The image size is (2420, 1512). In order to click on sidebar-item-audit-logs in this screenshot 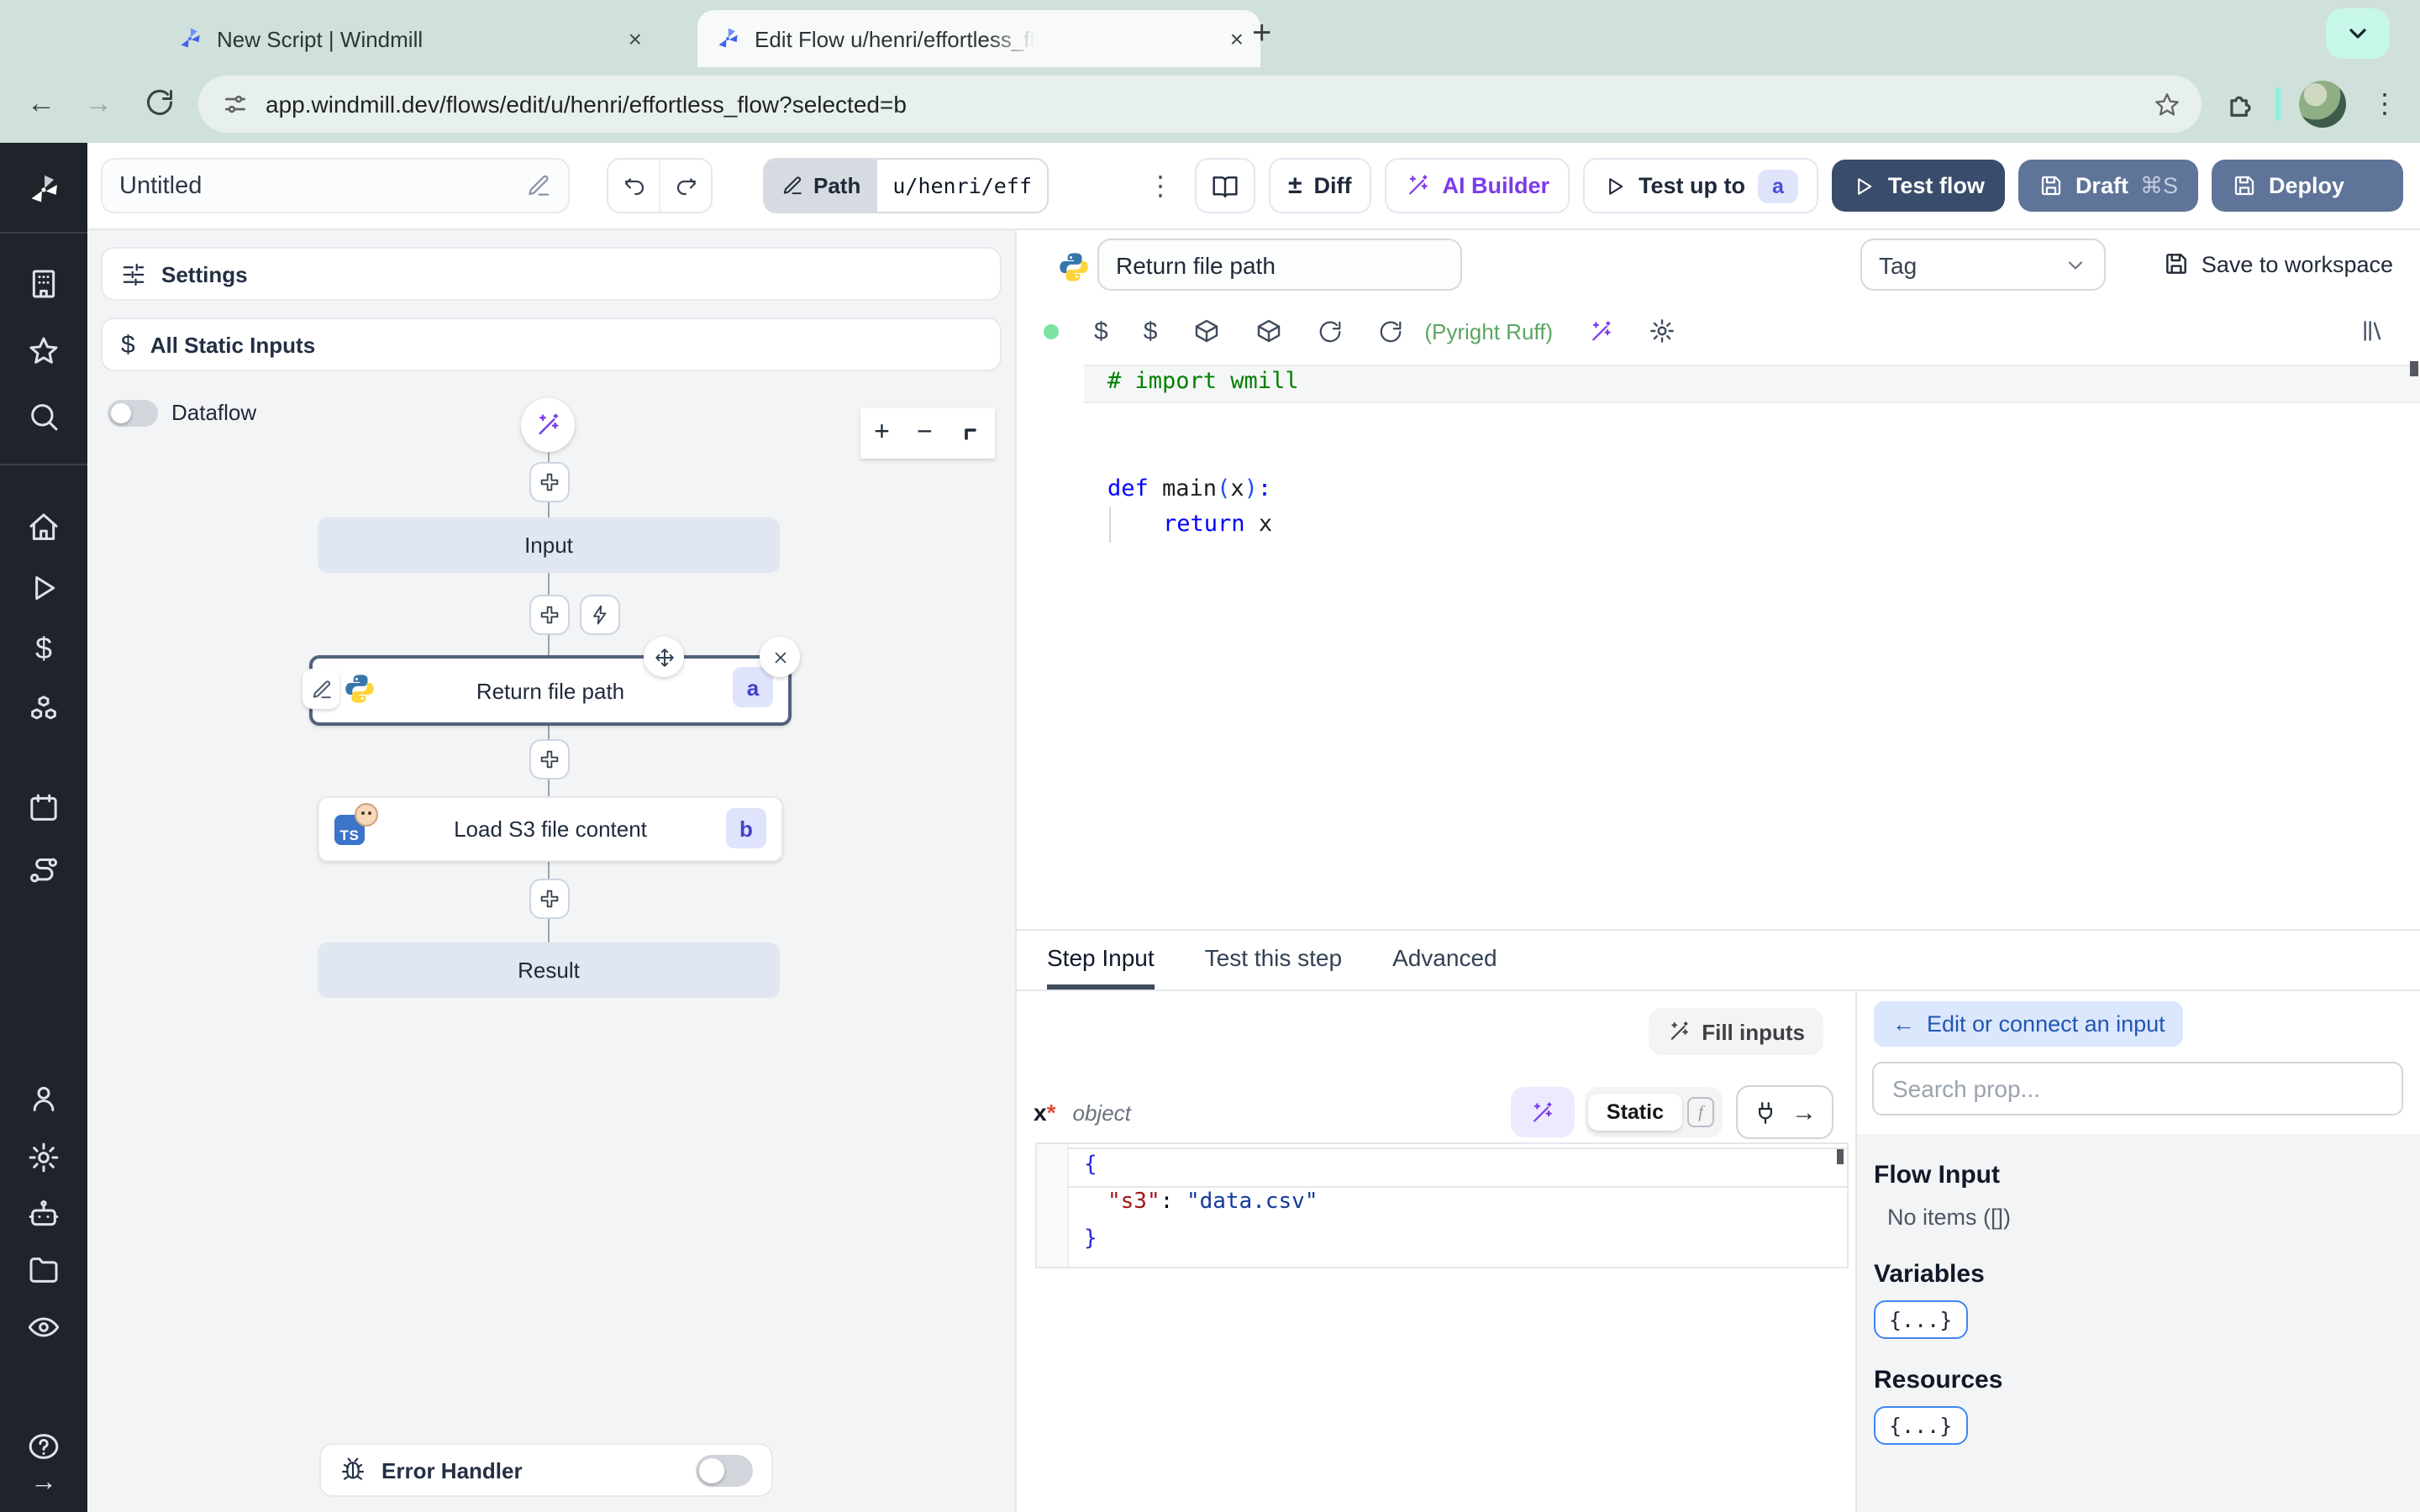, I will do `click(43, 1327)`.